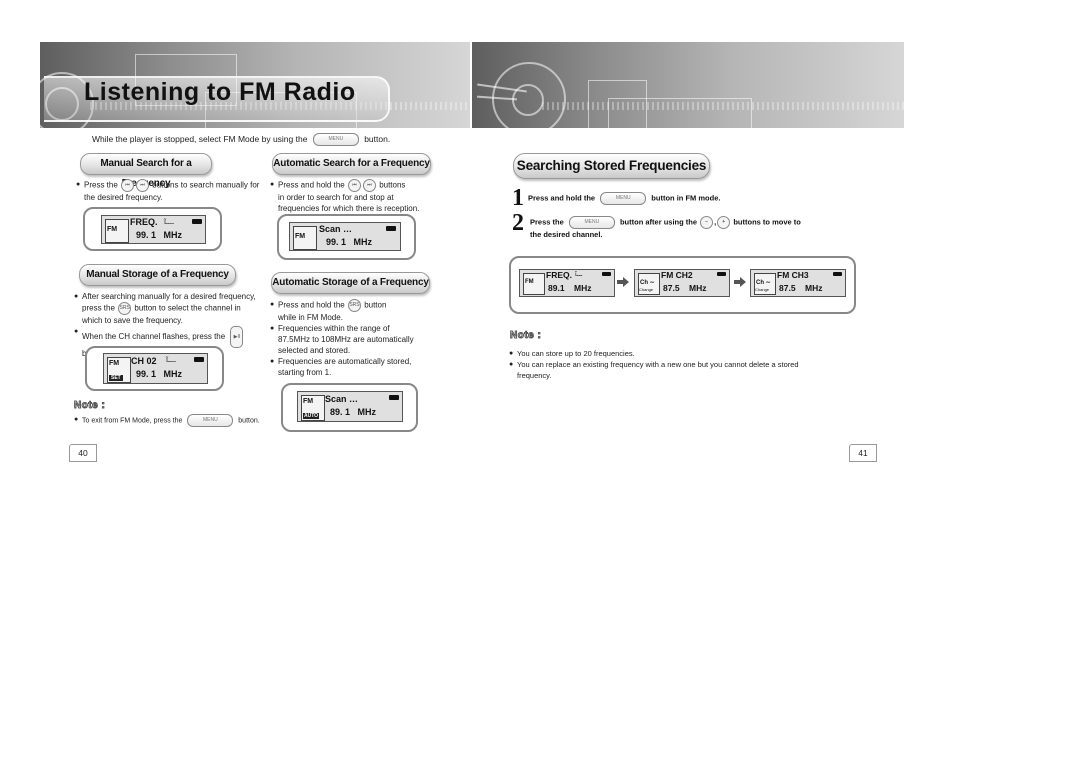  I want to click on lcd-line1: FM CH3, so click(793, 275).